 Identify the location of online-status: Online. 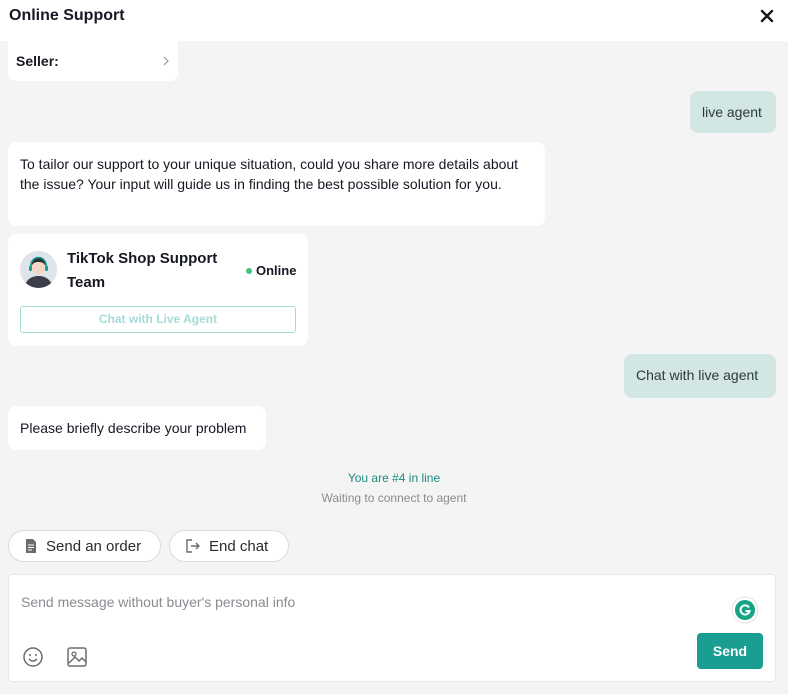
(271, 271).